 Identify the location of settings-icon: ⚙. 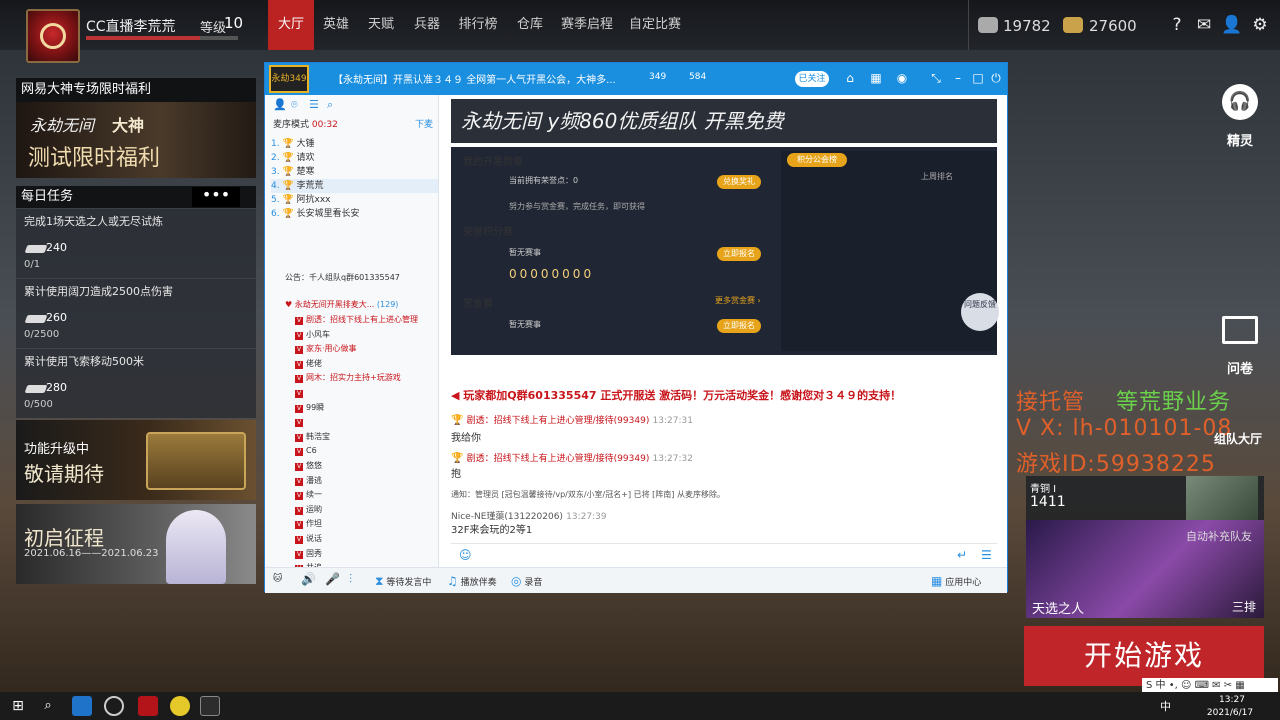
(1260, 25).